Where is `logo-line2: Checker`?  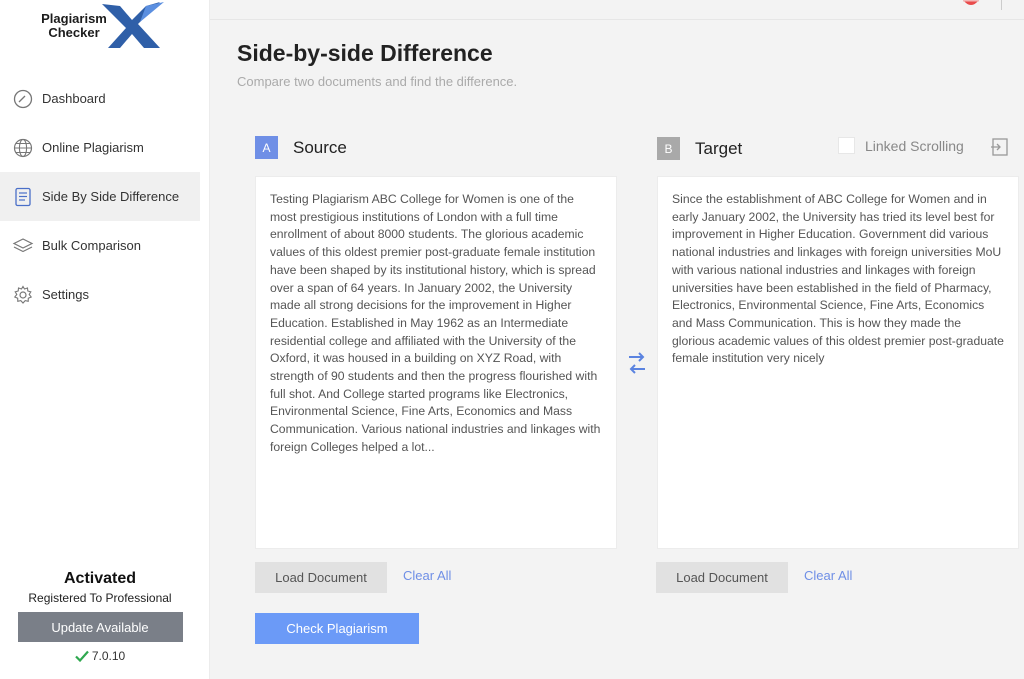 logo-line2: Checker is located at coordinates (74, 32).